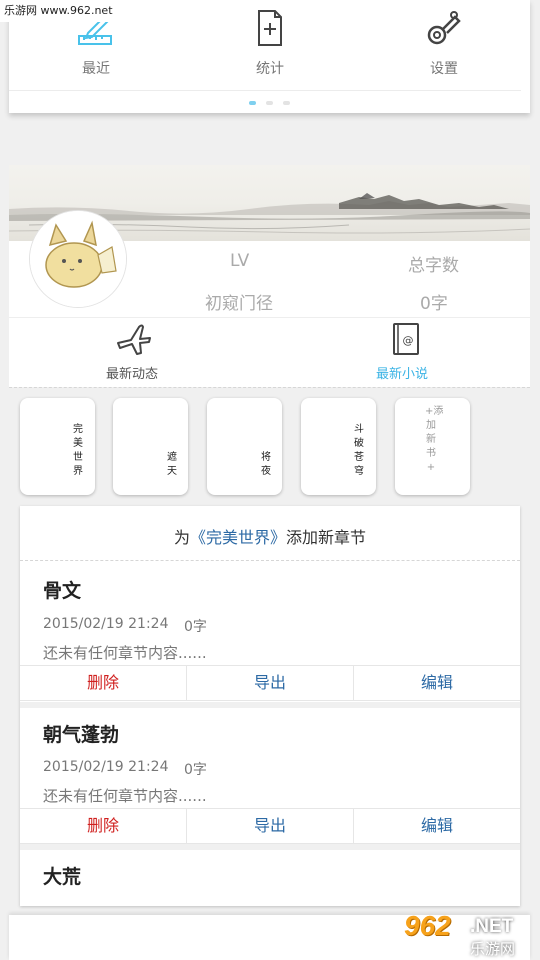  I want to click on watermark-logo-number: 962, so click(427, 925).